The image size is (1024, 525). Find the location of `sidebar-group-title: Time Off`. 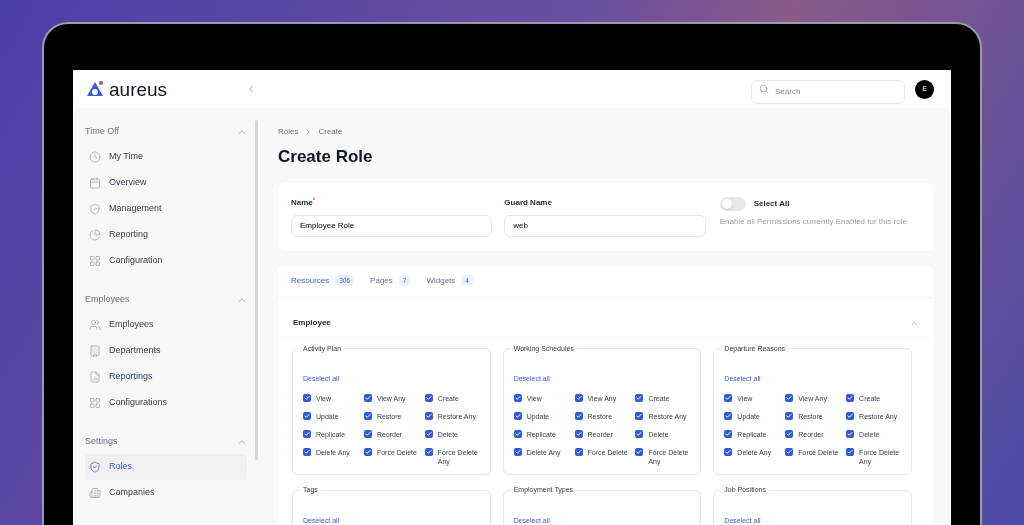

sidebar-group-title: Time Off is located at coordinates (102, 132).